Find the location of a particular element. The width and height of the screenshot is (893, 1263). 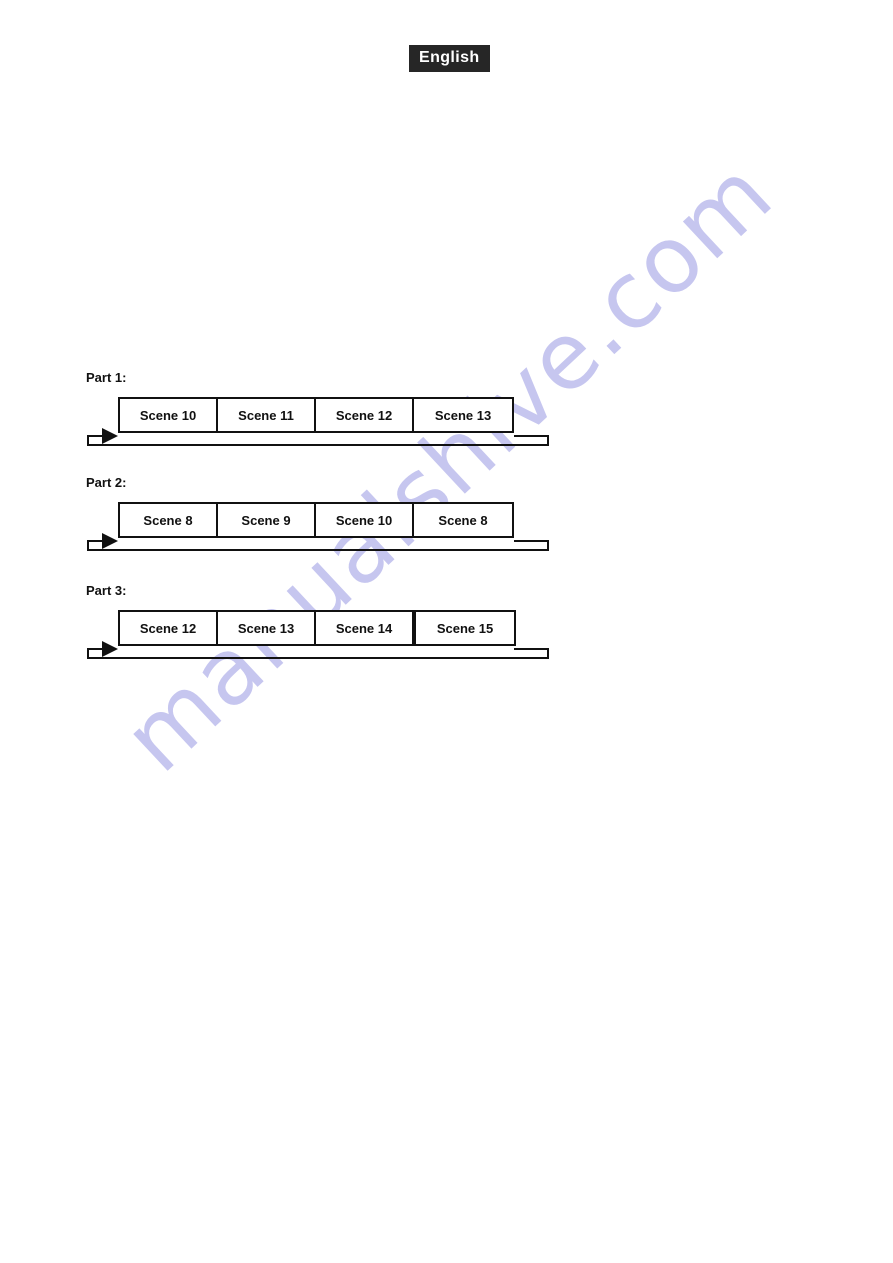

scene-row: Scene 8 Scene 9 Scene 10 Scene 8 is located at coordinates (316, 520).